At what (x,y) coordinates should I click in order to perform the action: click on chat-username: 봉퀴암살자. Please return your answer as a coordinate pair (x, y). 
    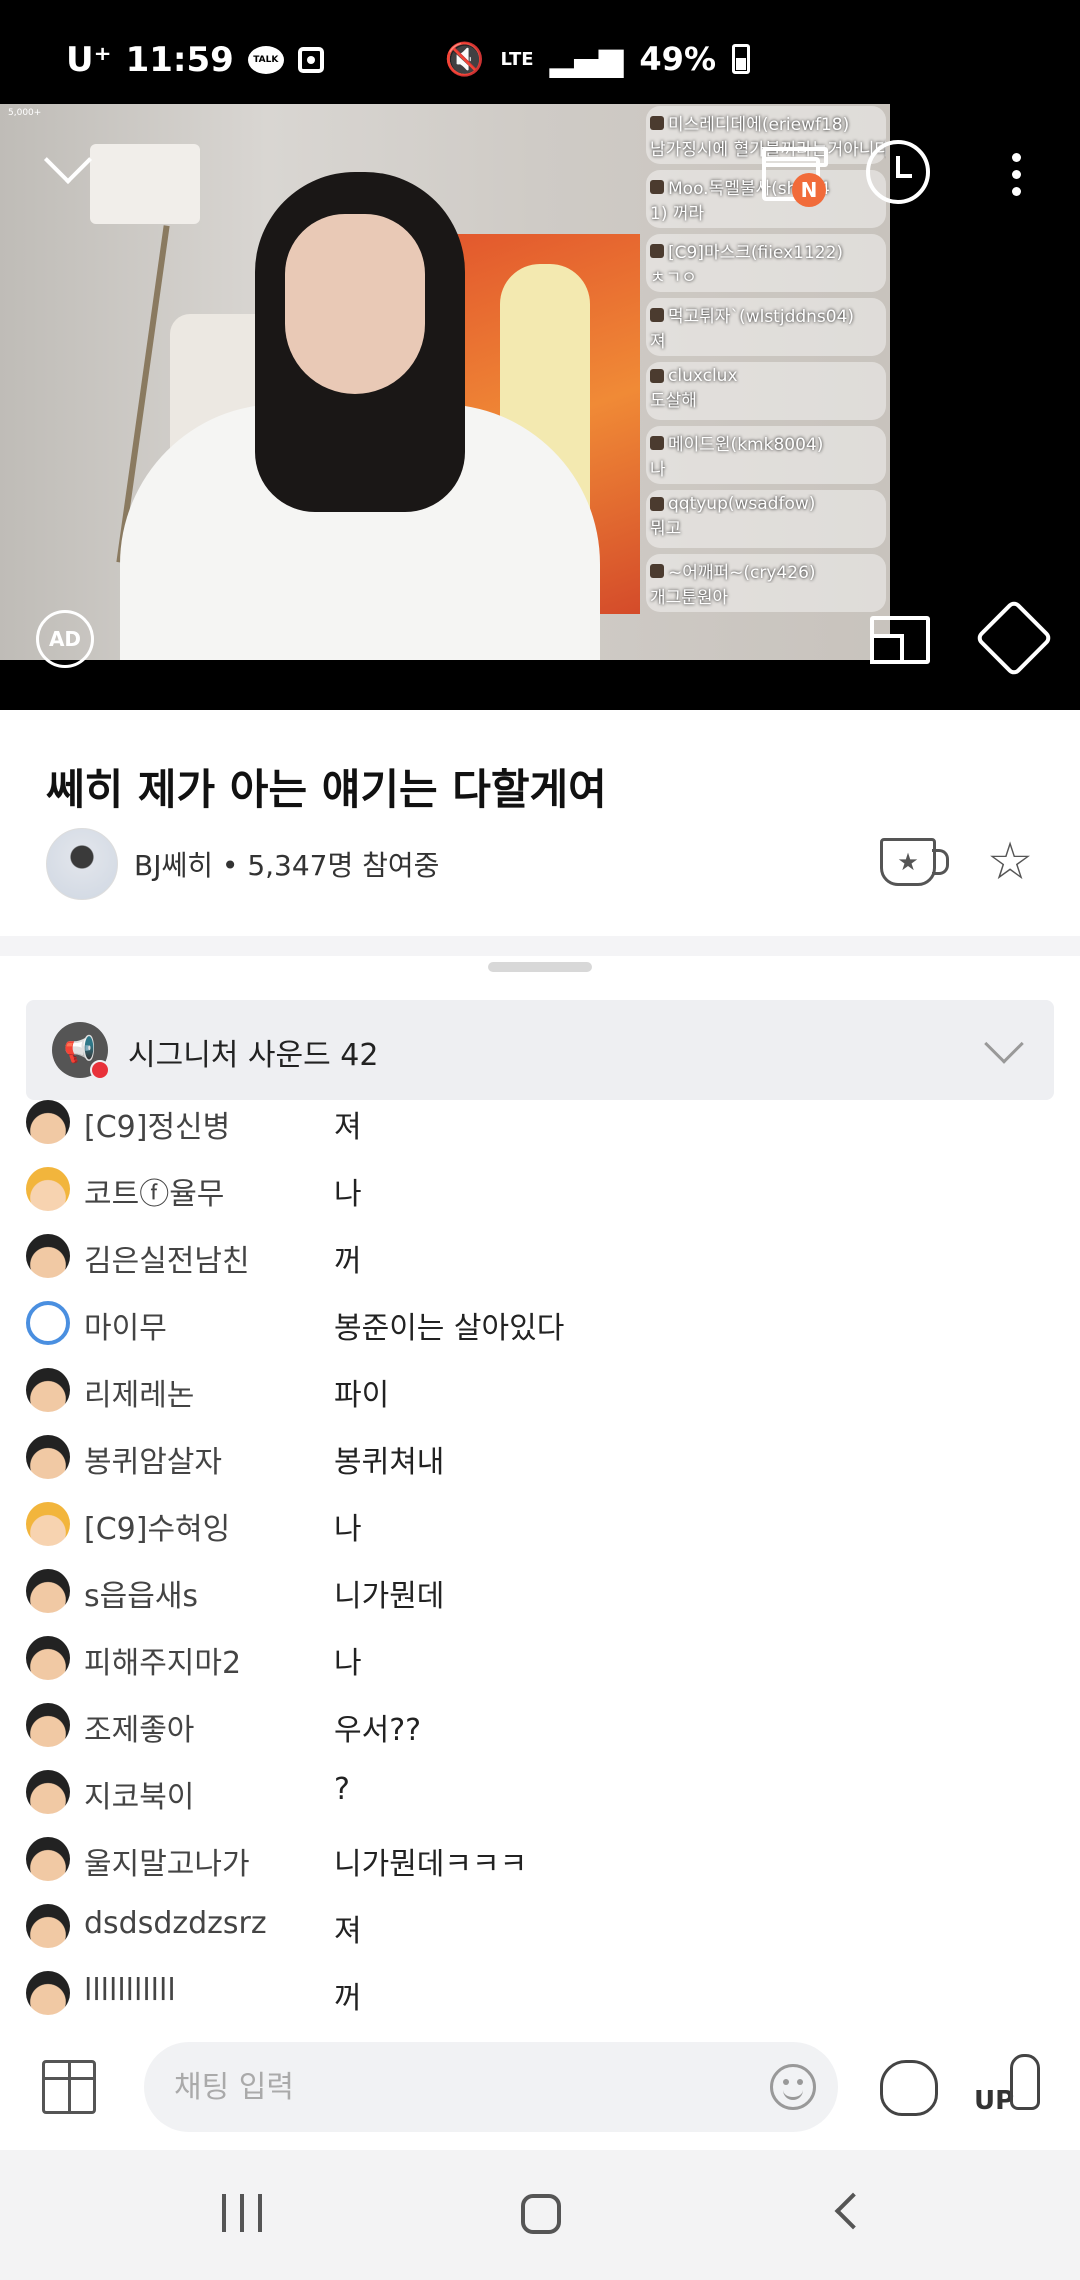
    Looking at the image, I should click on (153, 1459).